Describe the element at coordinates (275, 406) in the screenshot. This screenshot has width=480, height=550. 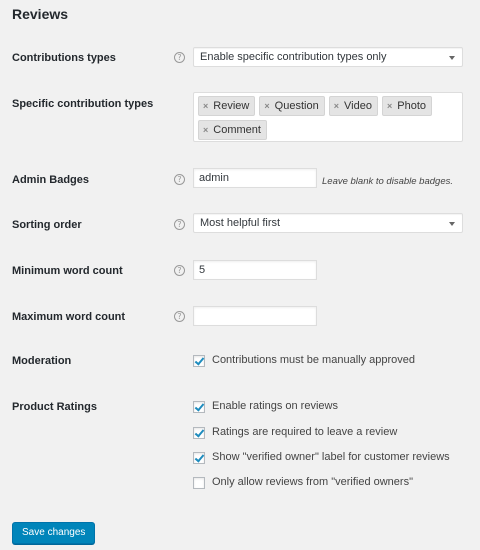
I see `enable-ratings-label: Enable ratings on reviews` at that location.